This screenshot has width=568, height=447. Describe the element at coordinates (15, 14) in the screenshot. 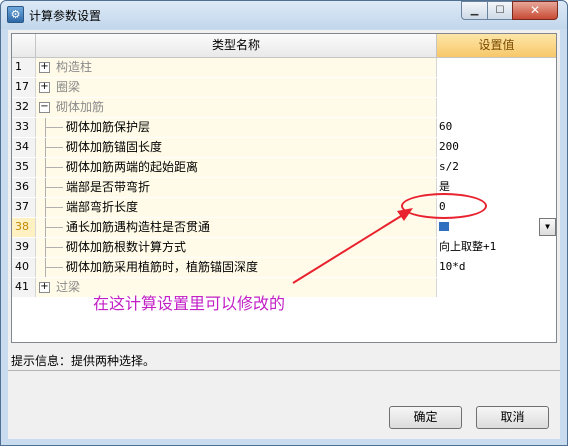

I see `settings-app-icon: ⚙` at that location.